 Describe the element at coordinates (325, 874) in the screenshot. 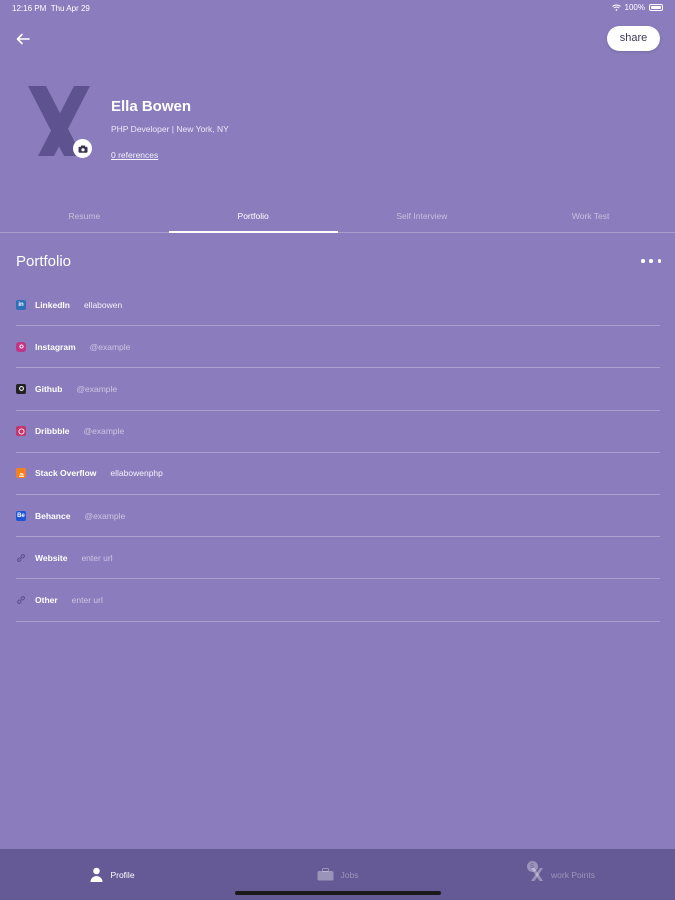

I see `briefcase-icon` at that location.